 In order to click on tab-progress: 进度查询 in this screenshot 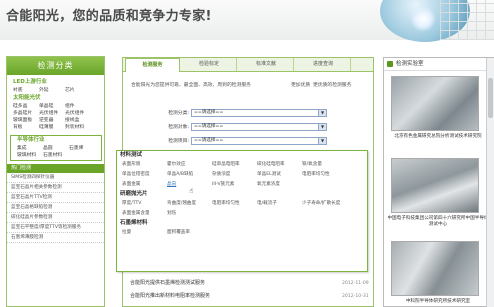, I will do `click(323, 64)`.